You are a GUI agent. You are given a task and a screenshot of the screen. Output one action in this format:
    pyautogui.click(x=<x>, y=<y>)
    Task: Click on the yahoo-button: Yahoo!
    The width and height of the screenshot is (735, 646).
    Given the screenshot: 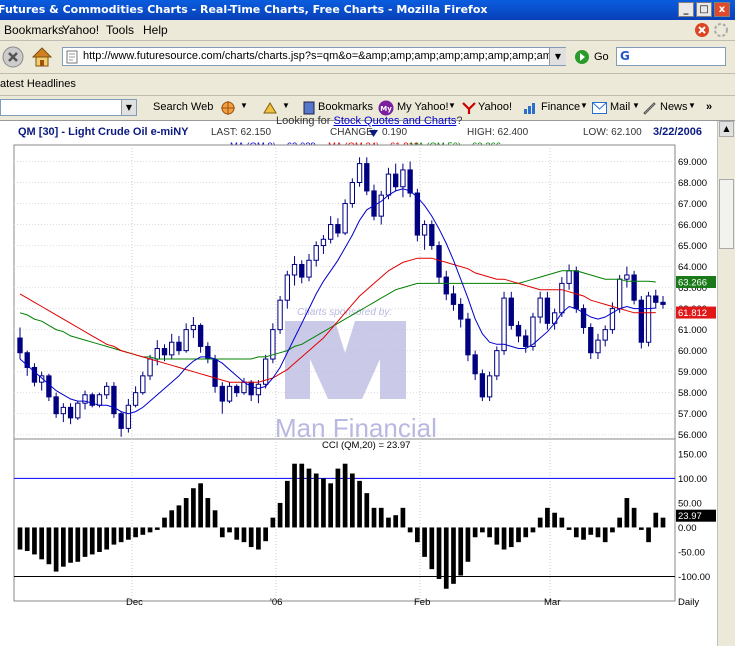 What is the action you would take?
    pyautogui.click(x=495, y=107)
    